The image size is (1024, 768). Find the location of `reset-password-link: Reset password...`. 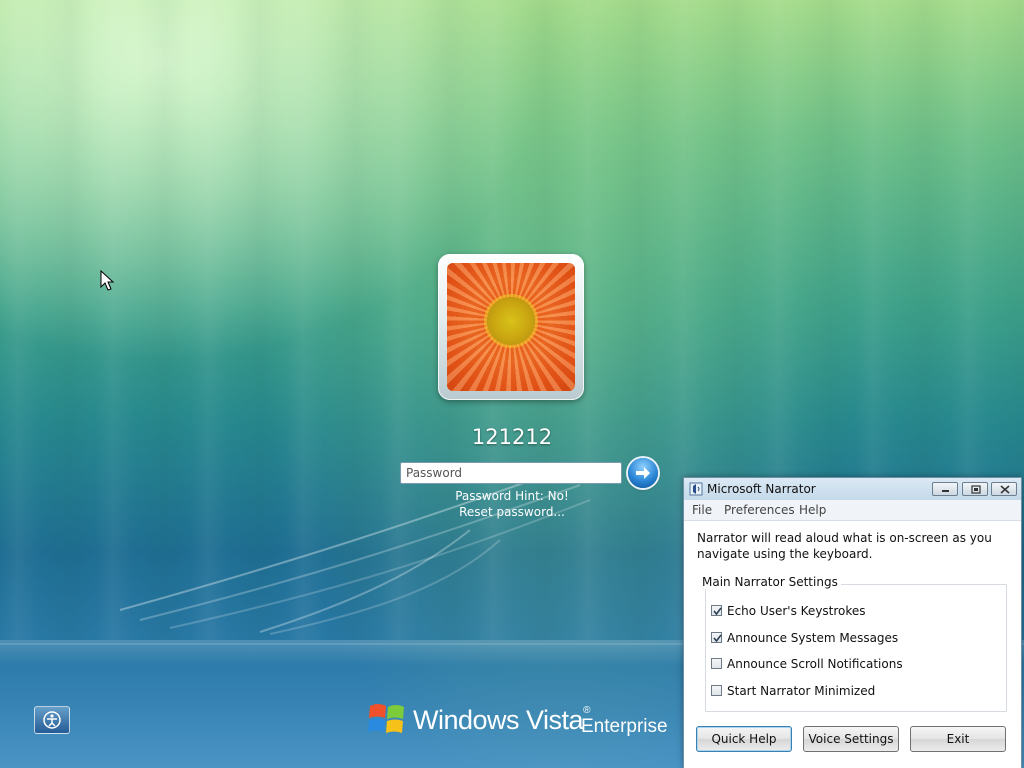

reset-password-link: Reset password... is located at coordinates (512, 512).